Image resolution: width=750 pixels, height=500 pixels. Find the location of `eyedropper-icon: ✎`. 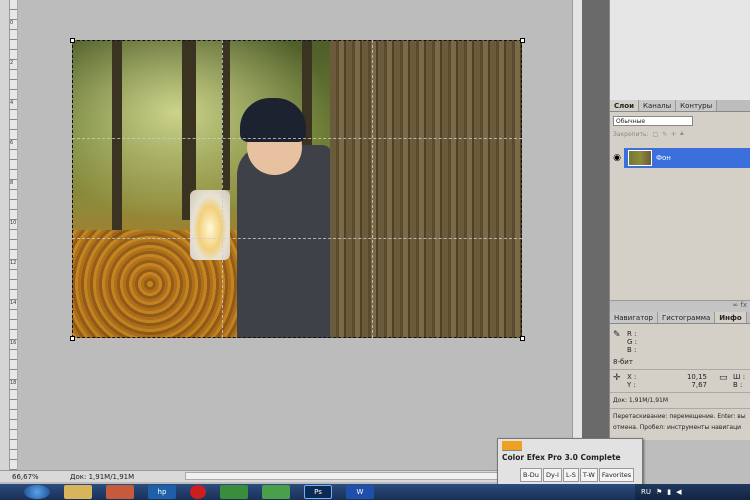

eyedropper-icon: ✎ is located at coordinates (617, 335).